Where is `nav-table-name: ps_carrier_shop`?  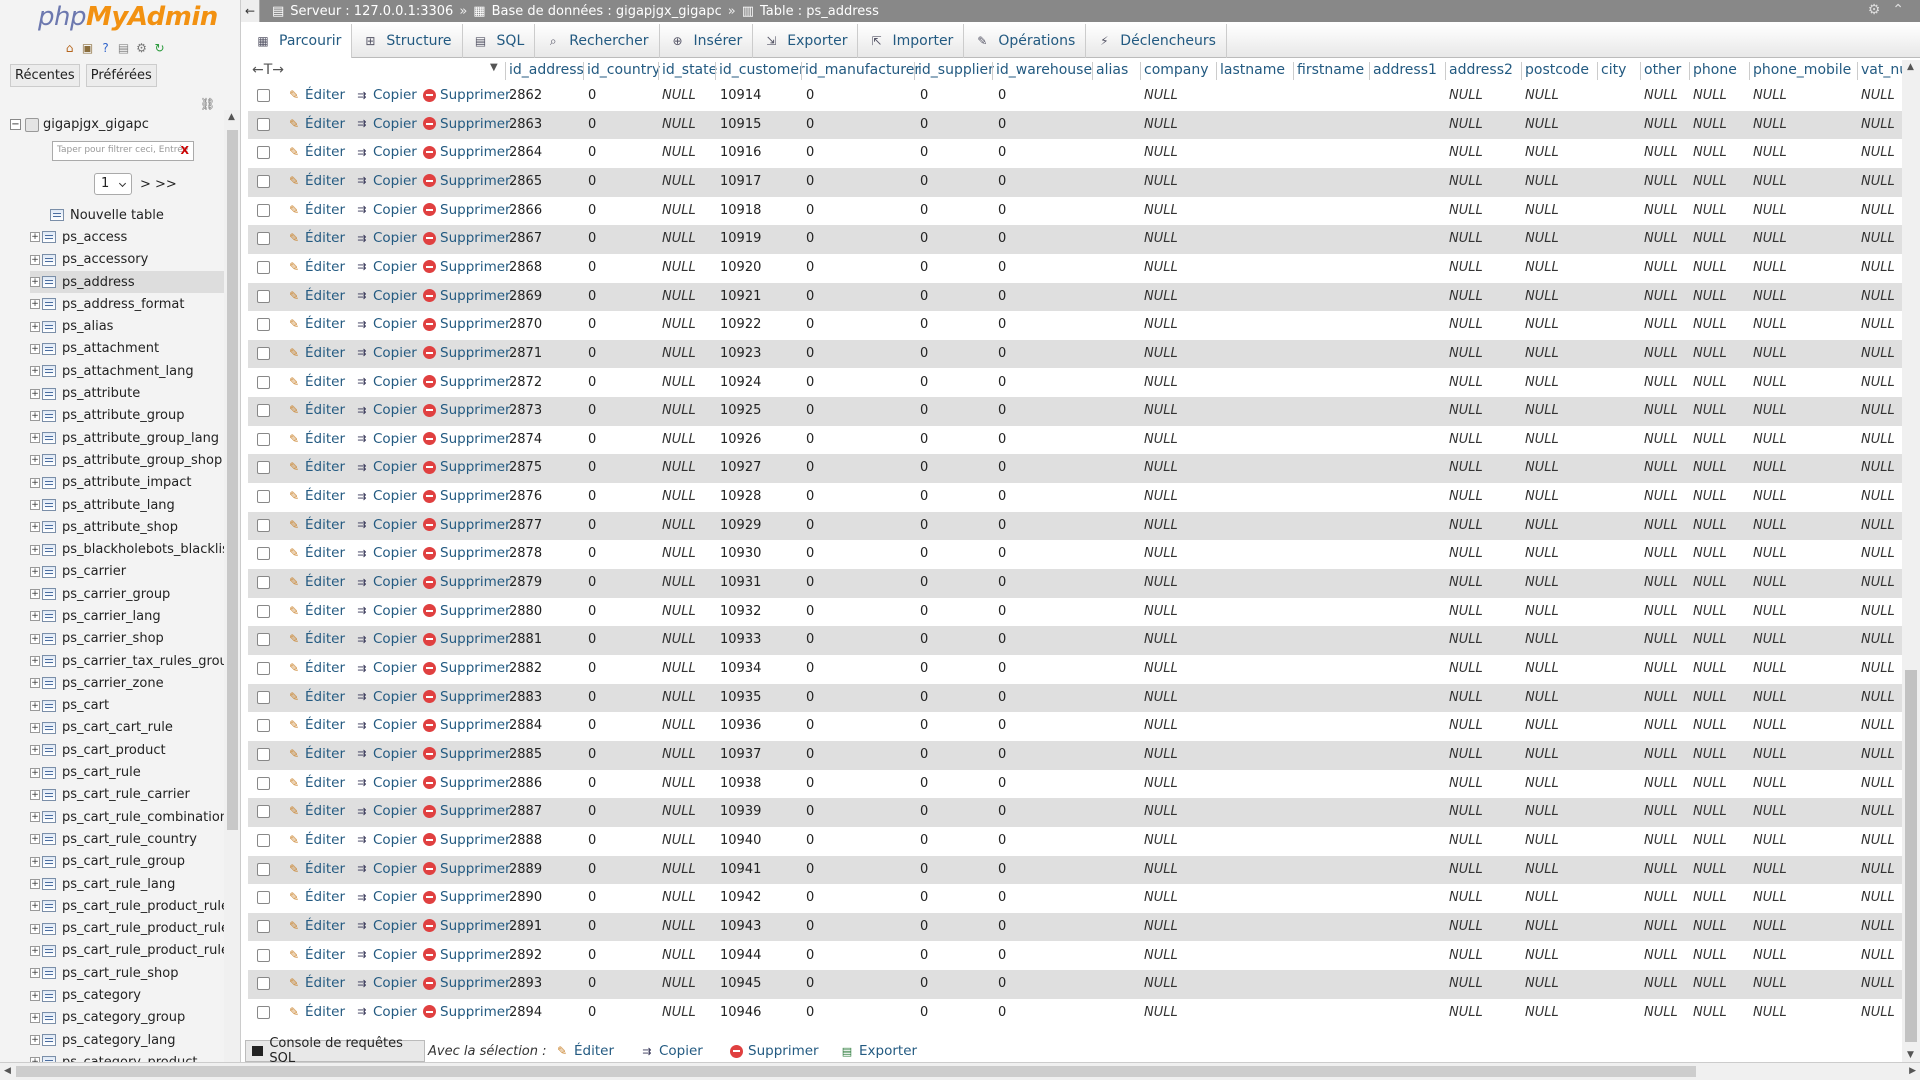 nav-table-name: ps_carrier_shop is located at coordinates (113, 638).